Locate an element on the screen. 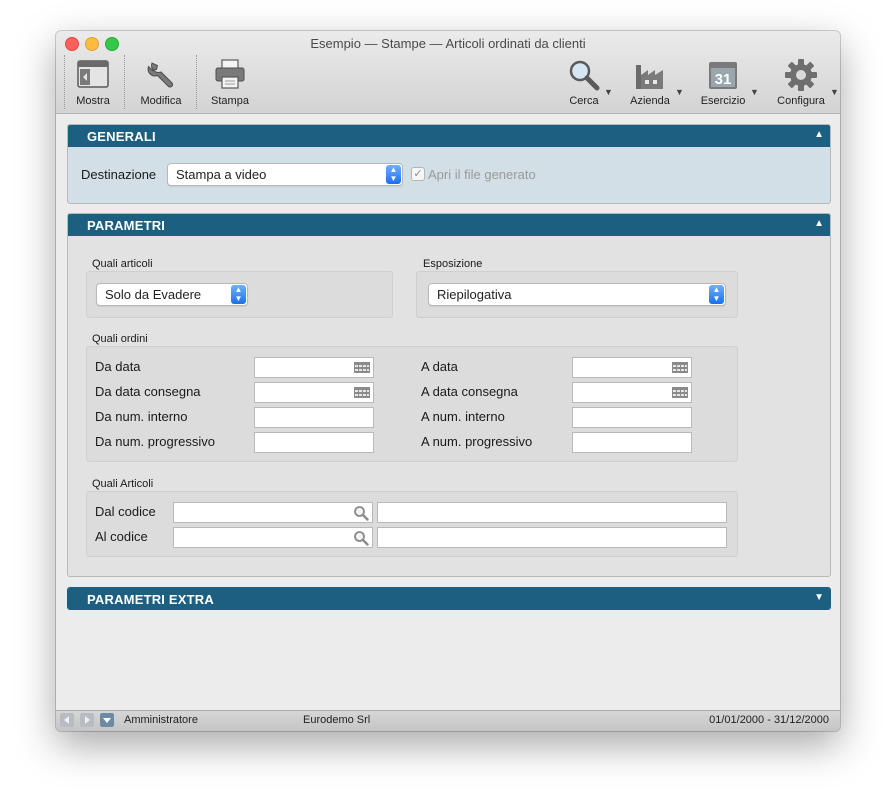  sidebar-panel-icon is located at coordinates (93, 74).